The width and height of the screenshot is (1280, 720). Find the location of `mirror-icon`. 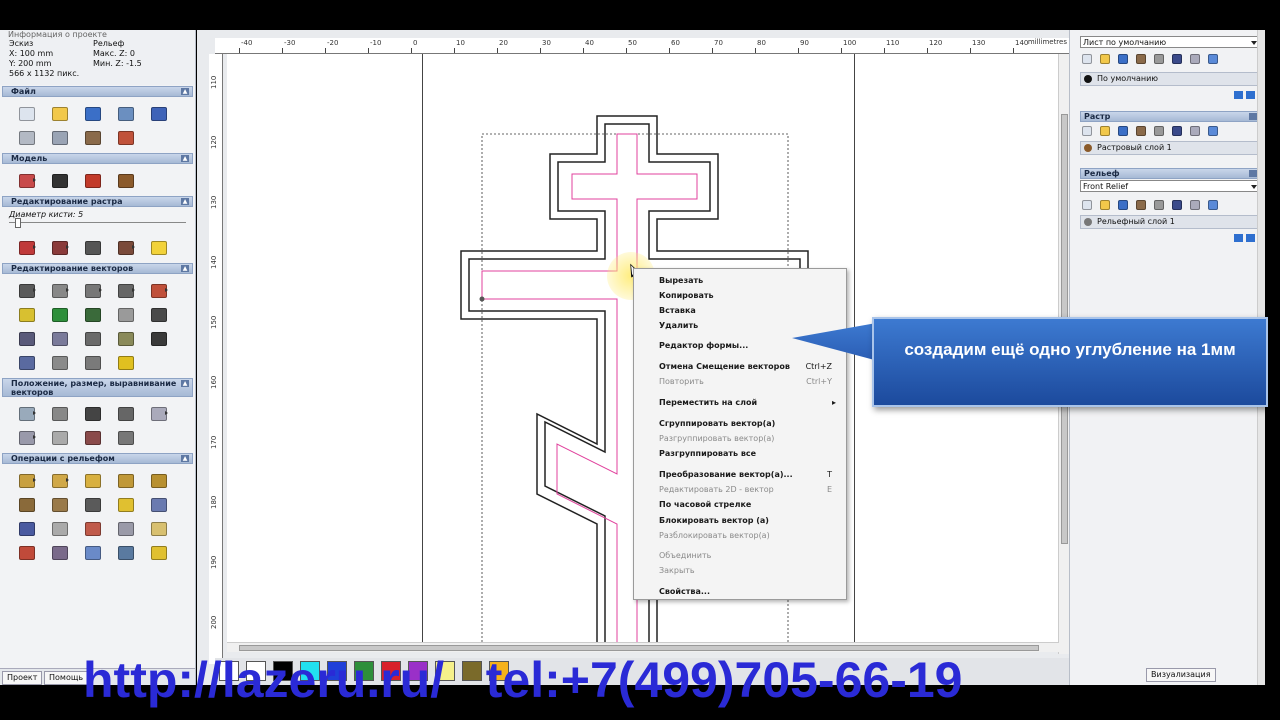

mirror-icon is located at coordinates (125, 414).